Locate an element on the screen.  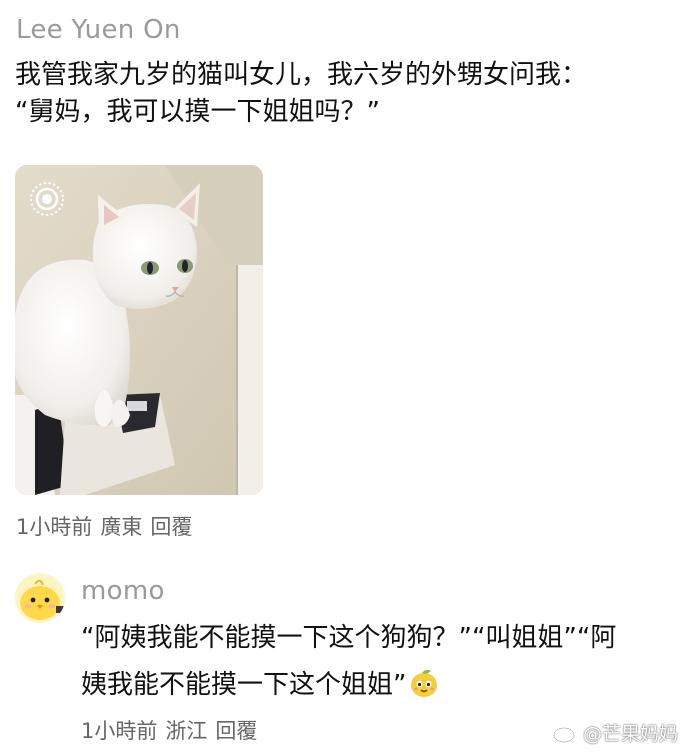
comment-meta: 1小時前 廣東 回覆 is located at coordinates (108, 526).